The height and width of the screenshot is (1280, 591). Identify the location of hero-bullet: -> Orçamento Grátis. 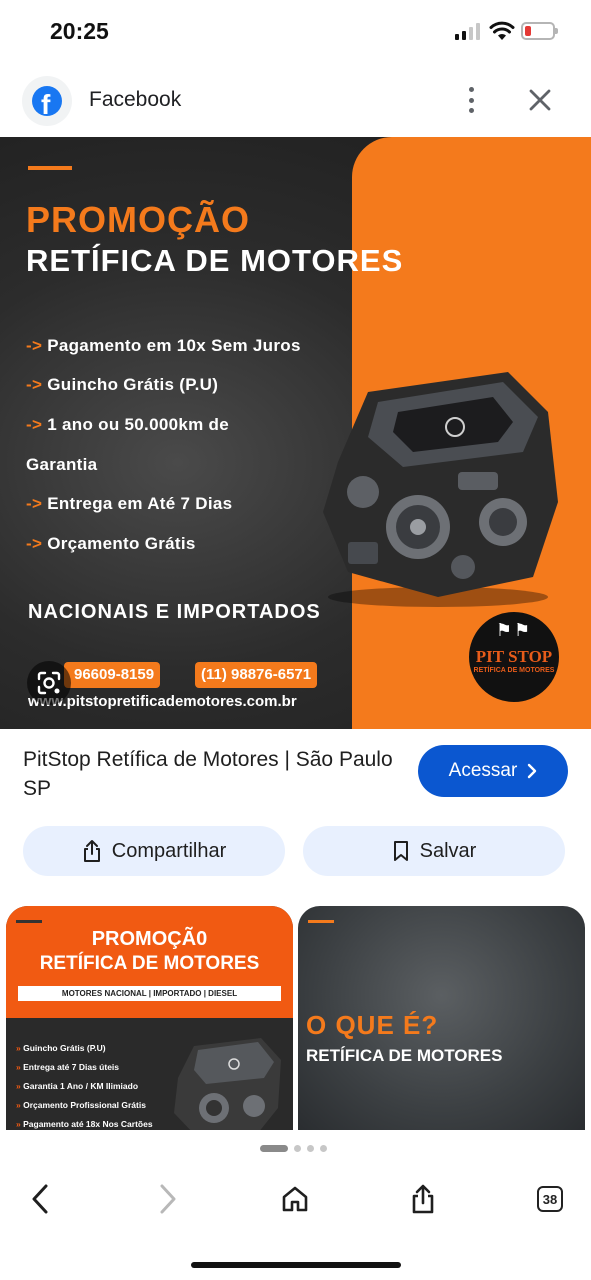
(111, 543).